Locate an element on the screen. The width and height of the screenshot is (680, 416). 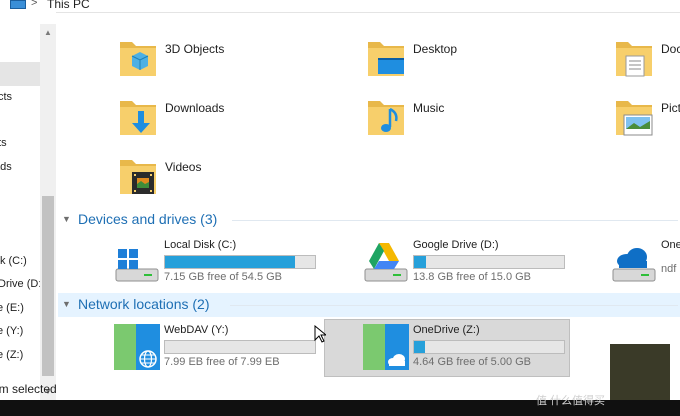
status-text: item selected is located at coordinates (28, 389).